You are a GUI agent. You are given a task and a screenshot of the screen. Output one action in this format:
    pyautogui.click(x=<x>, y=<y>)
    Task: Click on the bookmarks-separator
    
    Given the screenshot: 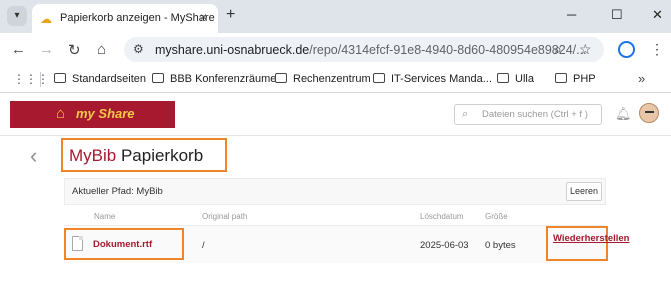 What is the action you would take?
    pyautogui.click(x=40, y=79)
    